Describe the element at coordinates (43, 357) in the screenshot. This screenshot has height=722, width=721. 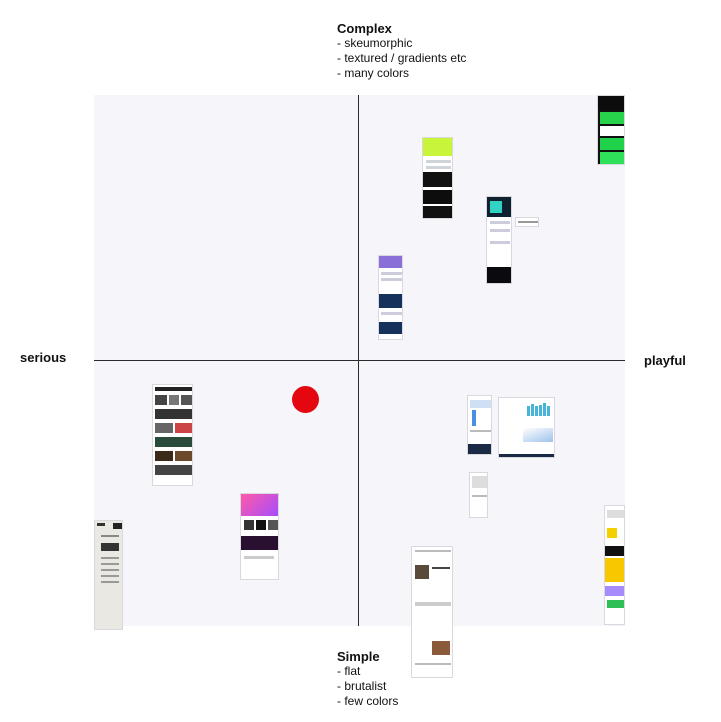
I see `serious-label: serious` at that location.